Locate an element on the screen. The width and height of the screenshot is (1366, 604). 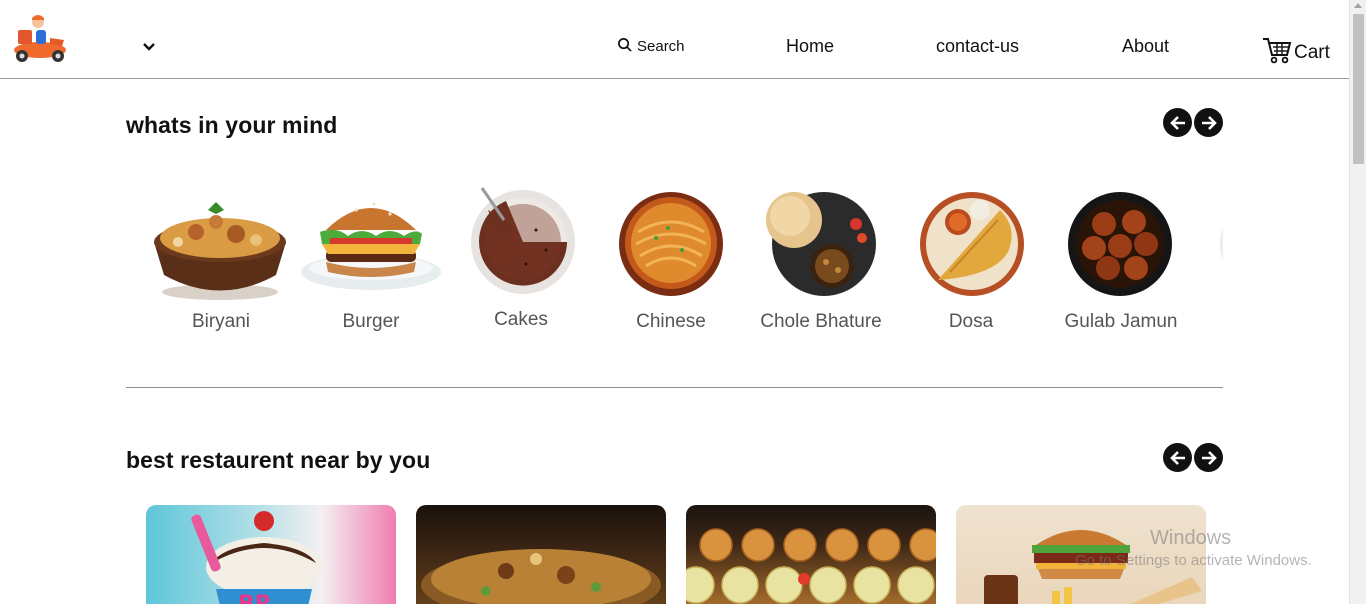
ice-cream-image: BR is located at coordinates (256, 557).